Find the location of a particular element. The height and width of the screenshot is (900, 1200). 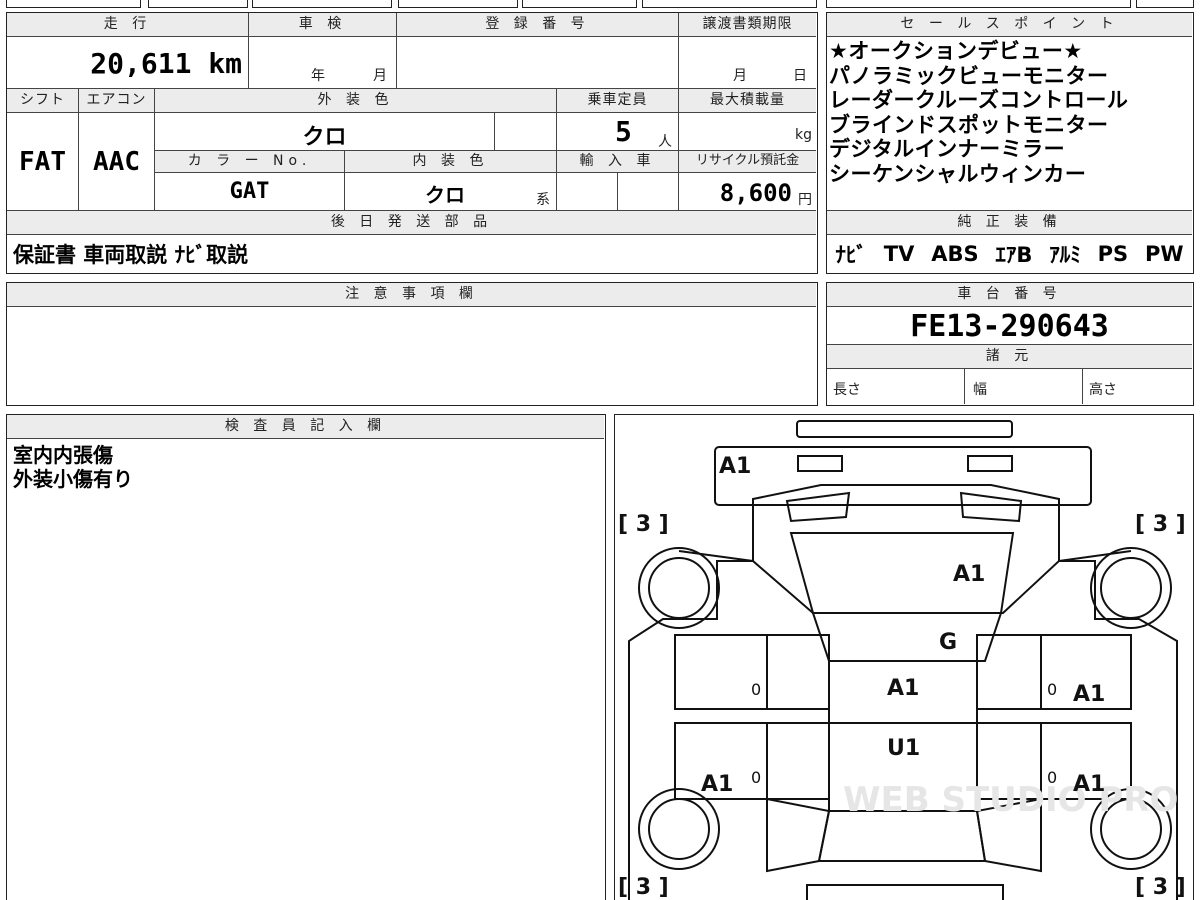

recycle-fee-unit: 円 is located at coordinates (805, 200).